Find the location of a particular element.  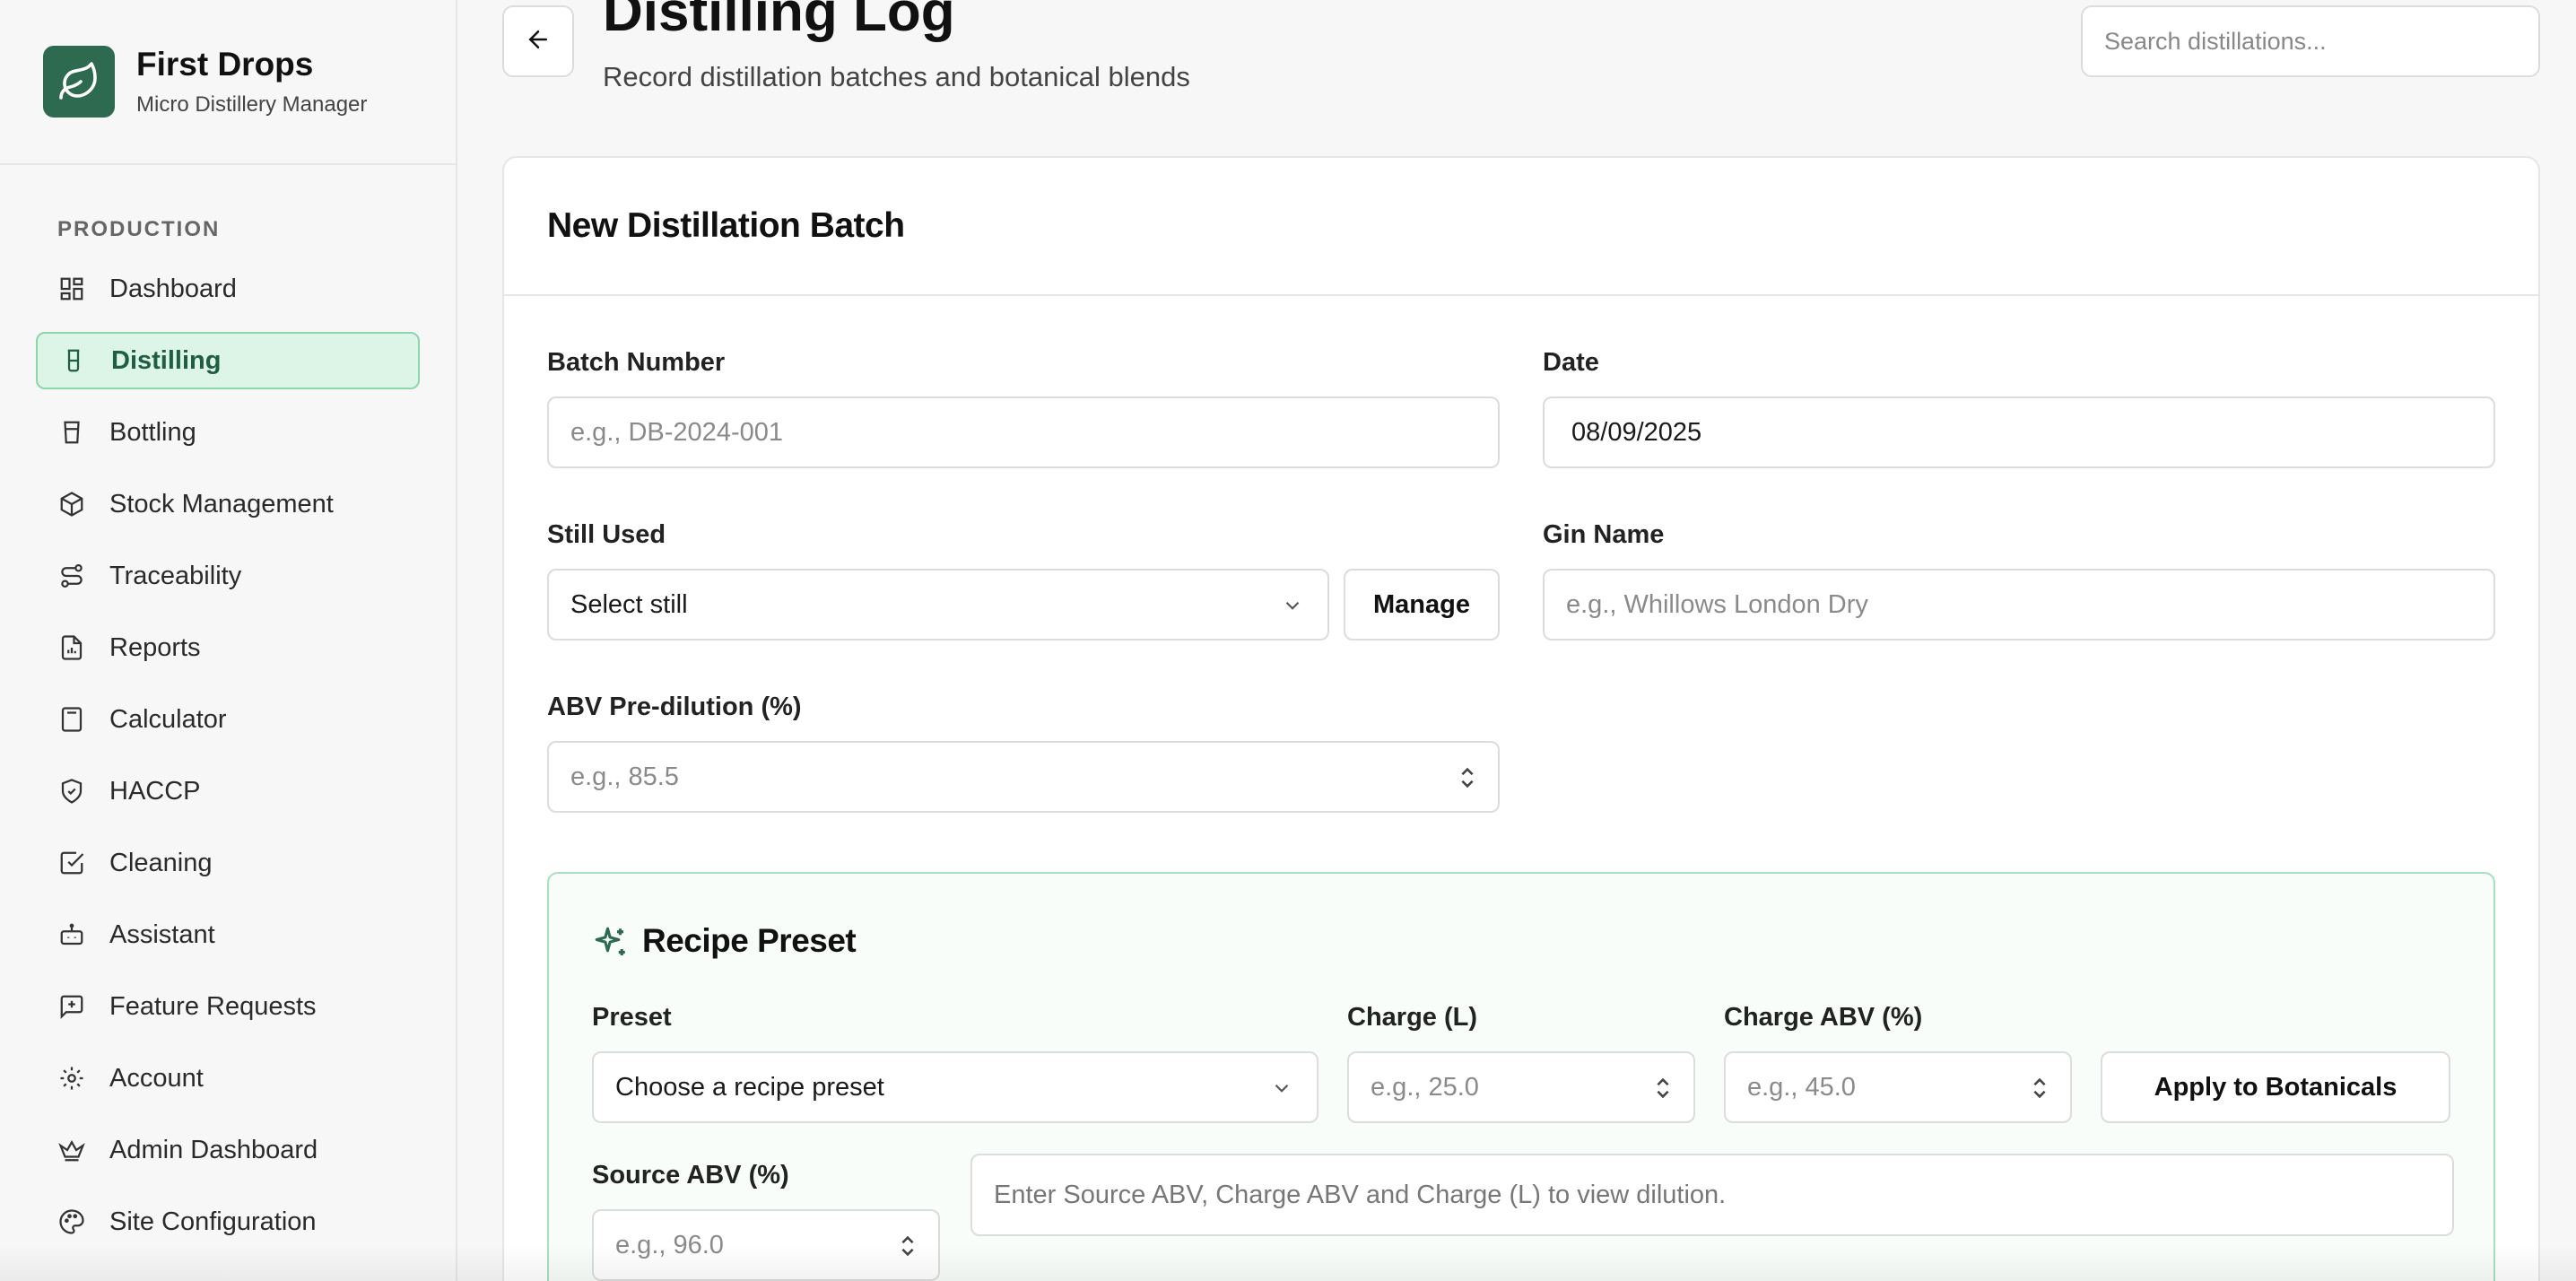

bottom-shadow is located at coordinates (1288, 1263).